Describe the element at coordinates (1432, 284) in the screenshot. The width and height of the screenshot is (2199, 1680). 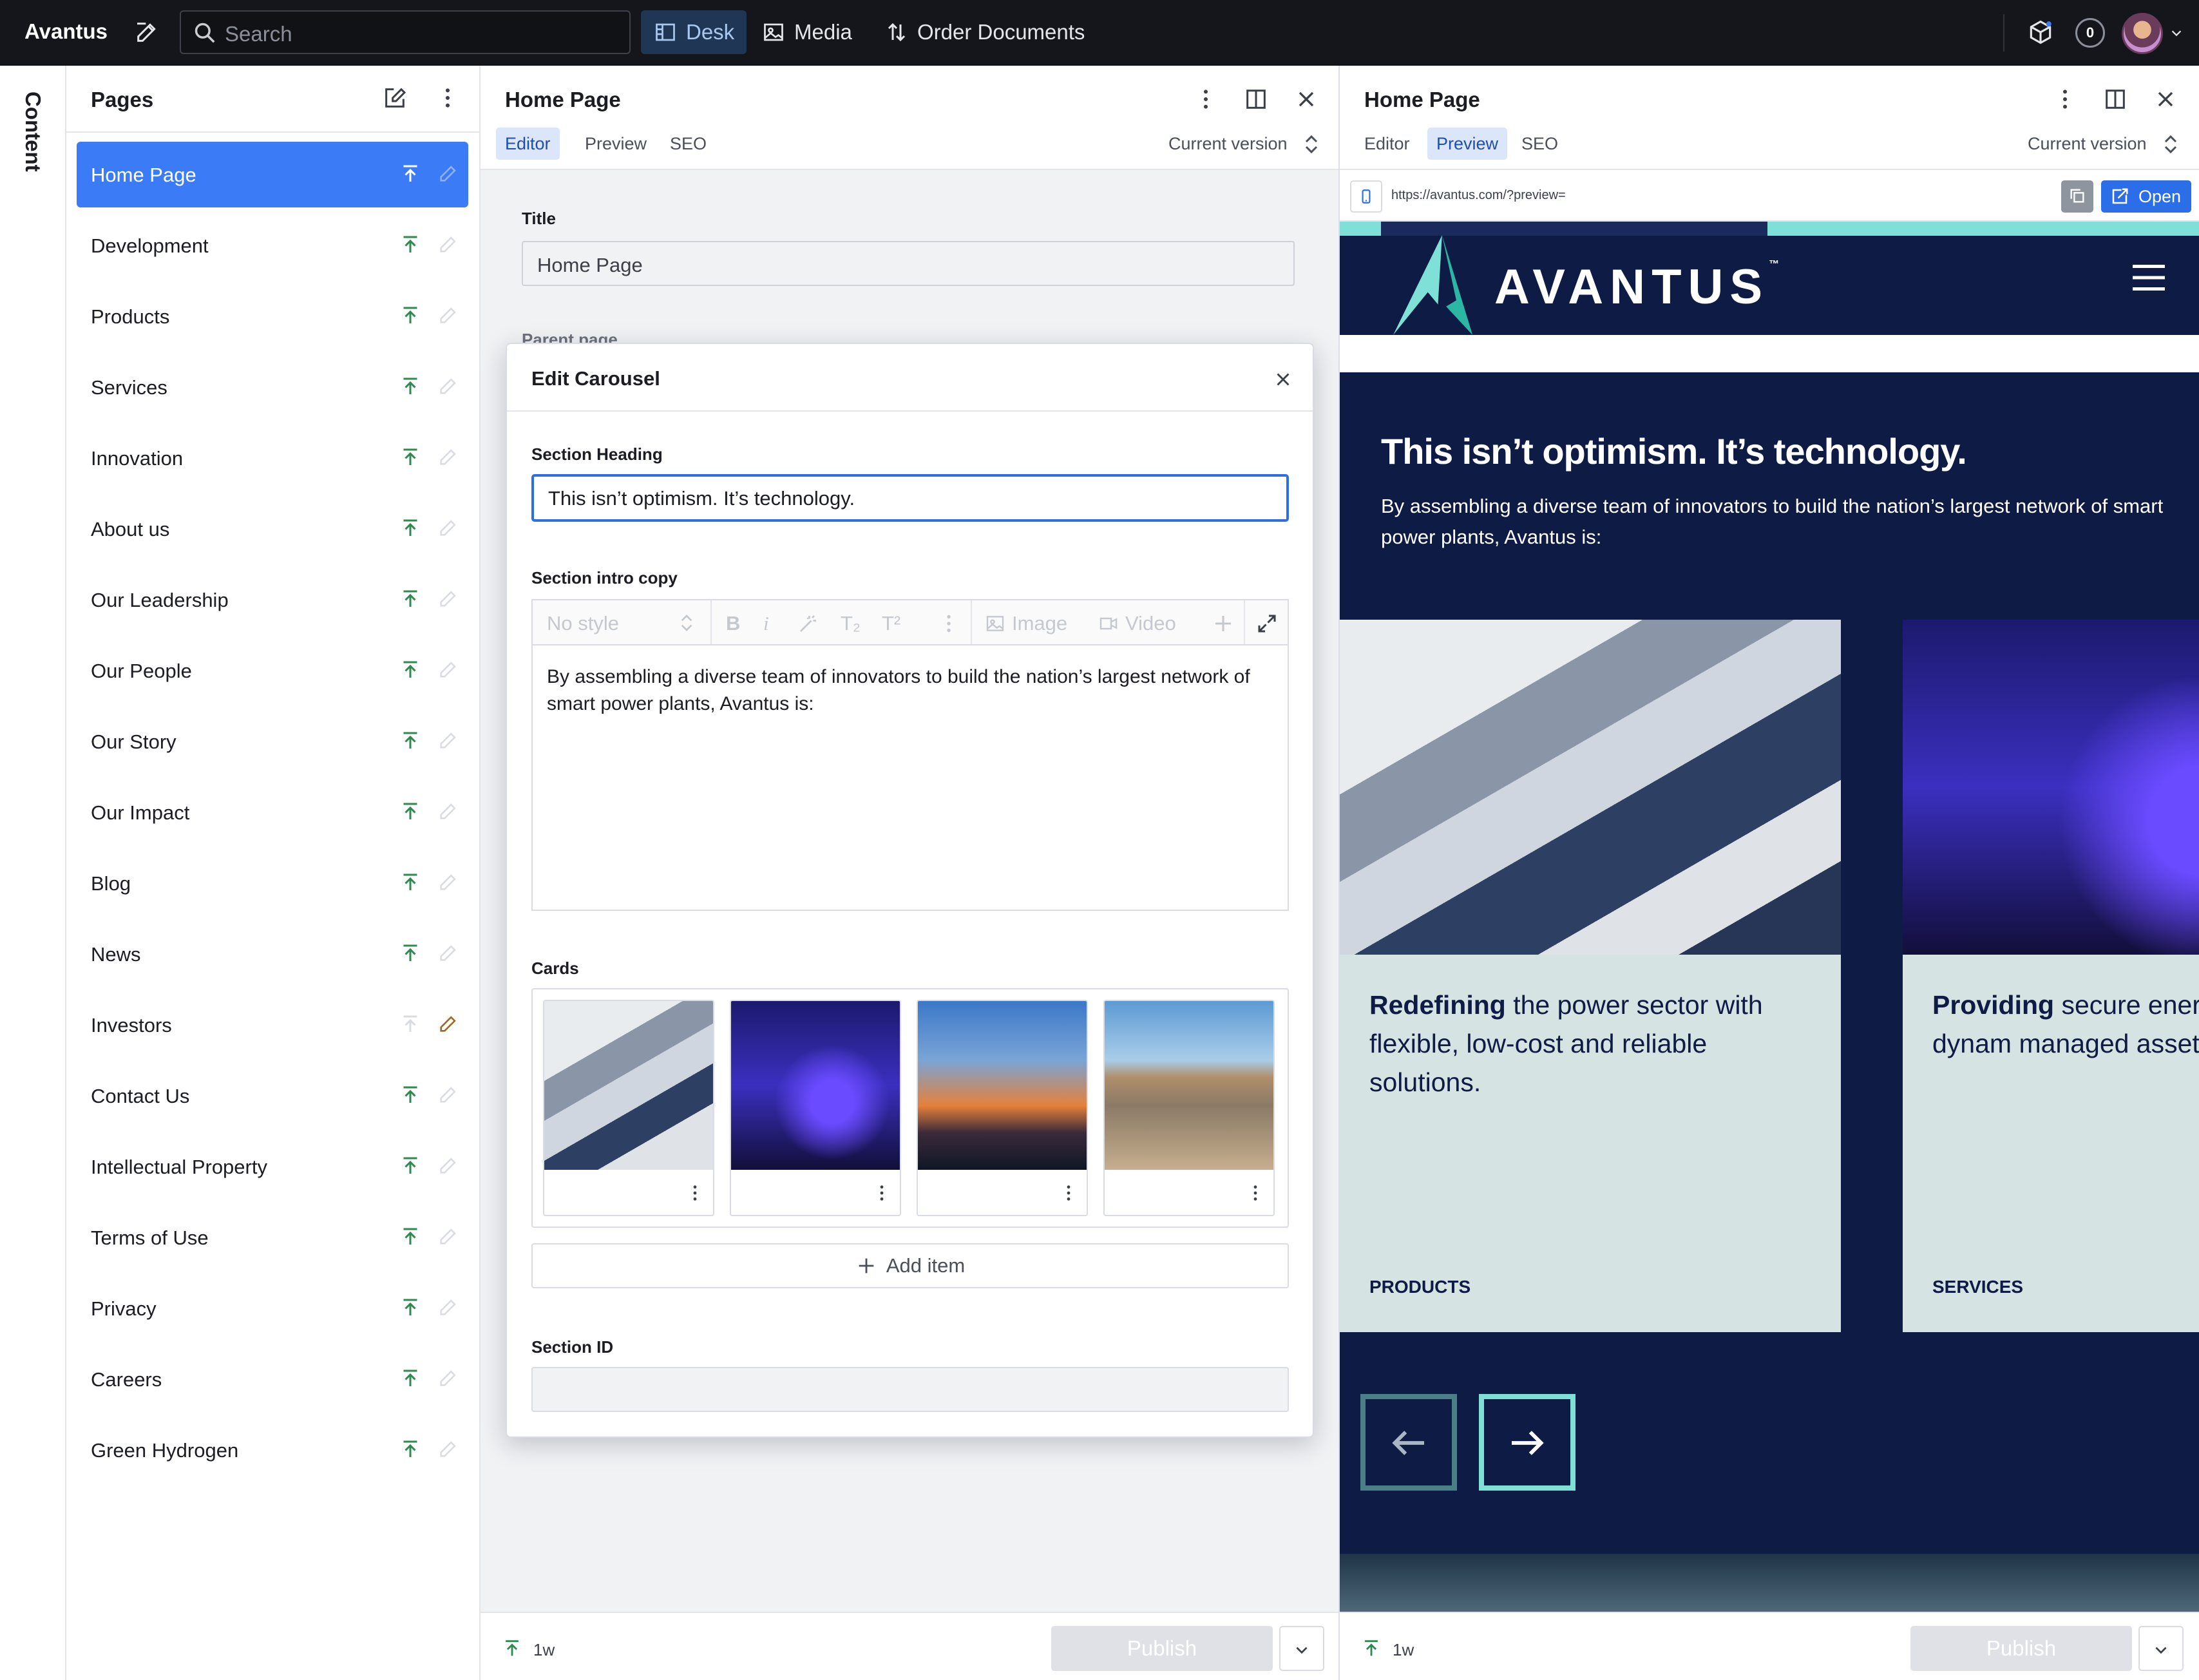
I see `avantus-logo-mark` at that location.